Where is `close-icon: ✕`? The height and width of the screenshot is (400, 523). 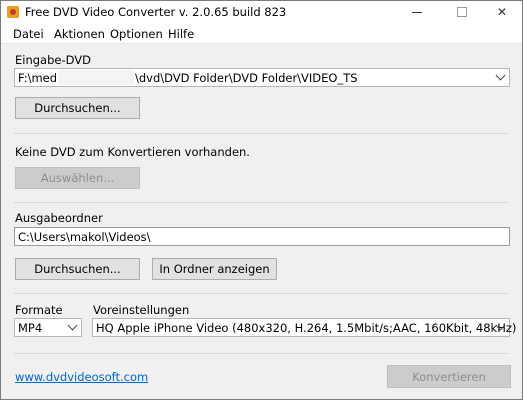 close-icon: ✕ is located at coordinates (502, 12).